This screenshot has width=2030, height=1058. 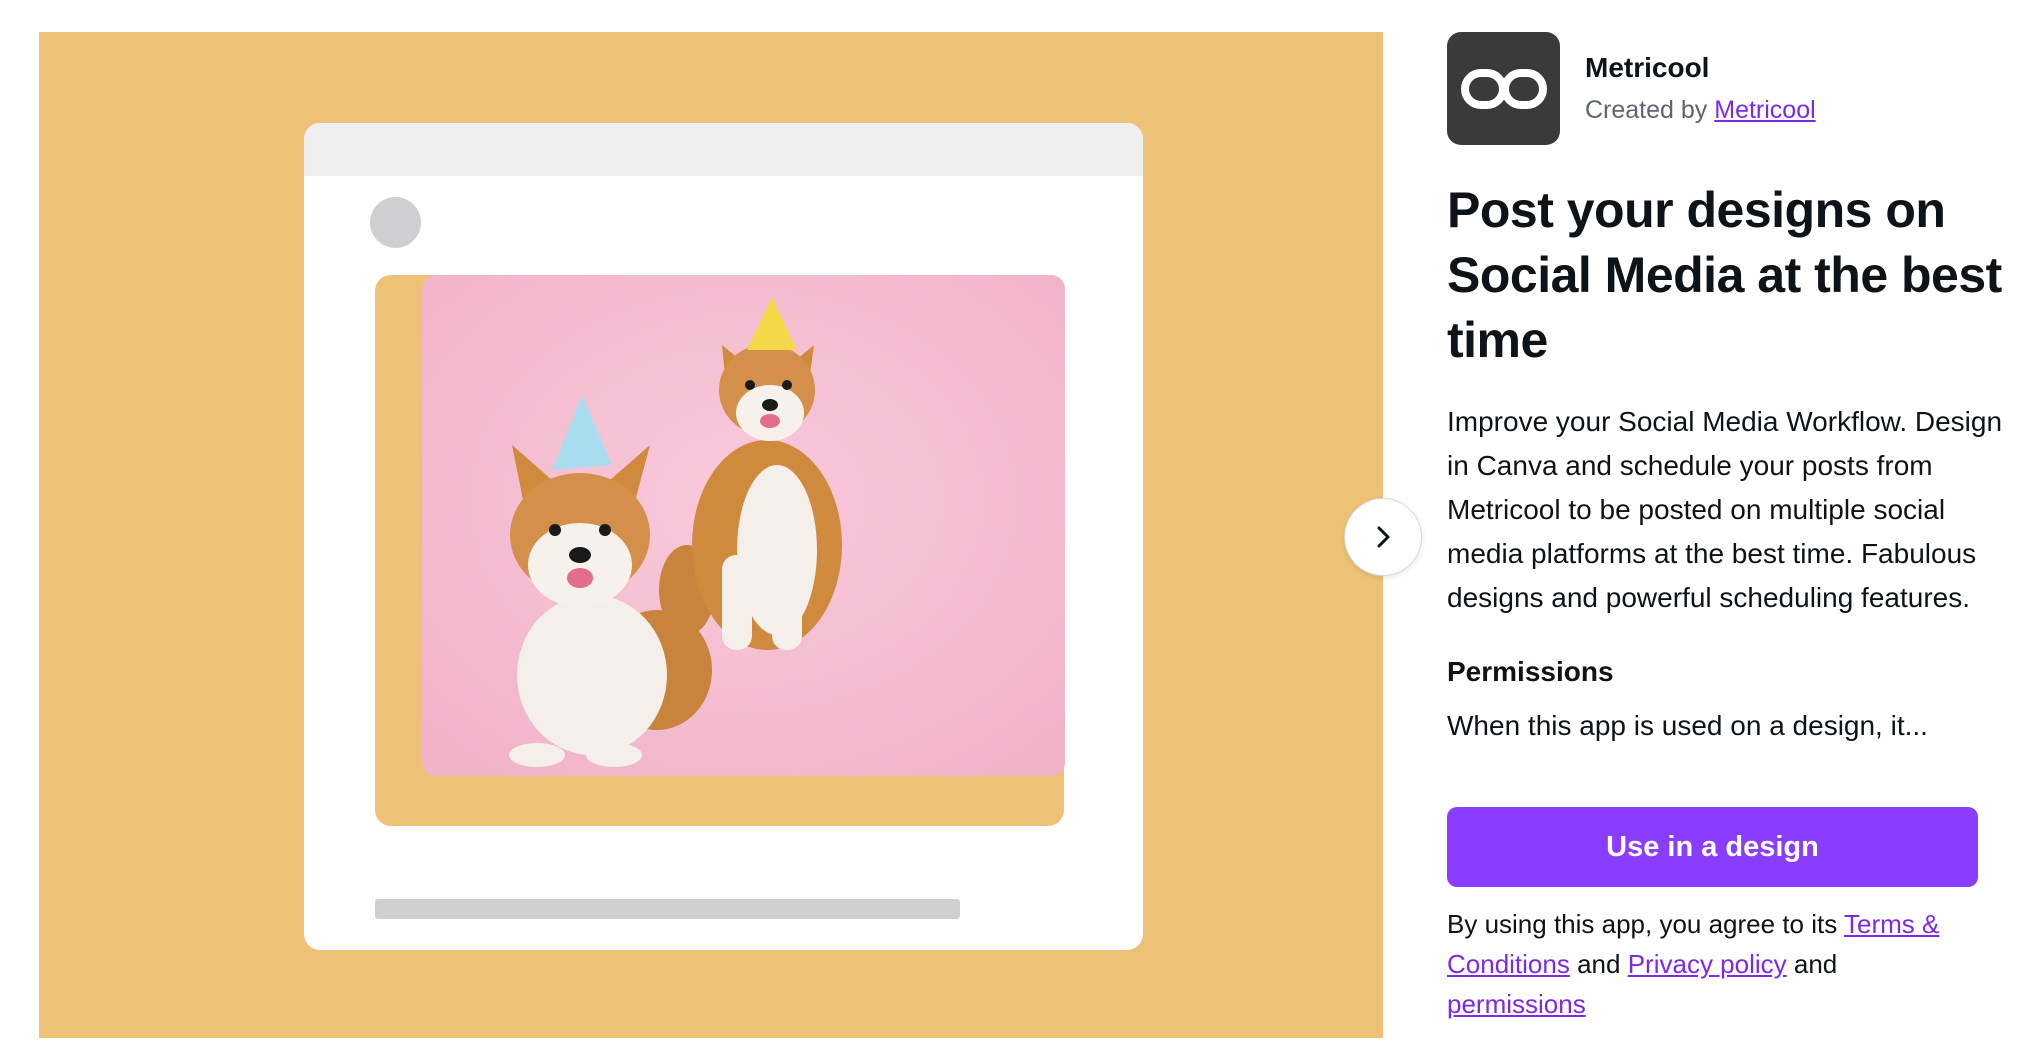 What do you see at coordinates (667, 909) in the screenshot?
I see `mockup-caption-line` at bounding box center [667, 909].